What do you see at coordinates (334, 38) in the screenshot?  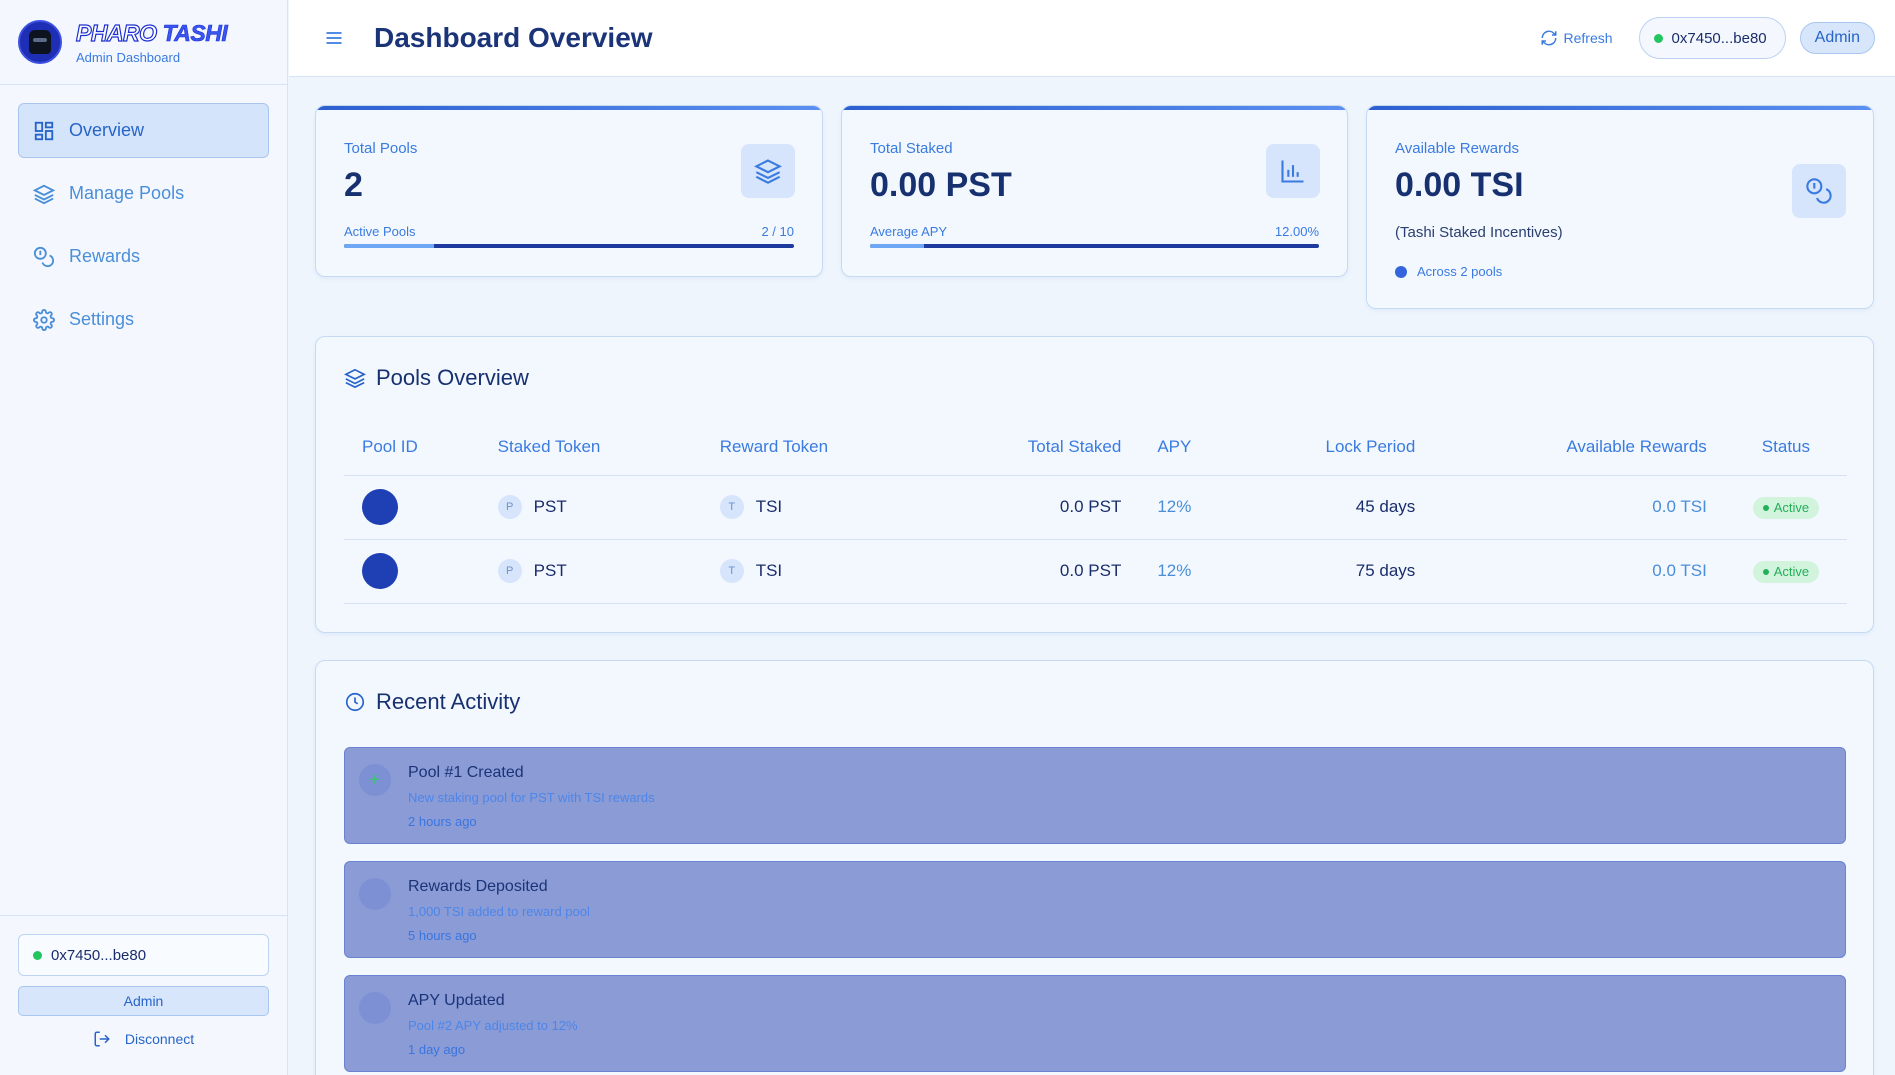 I see `menu-icon` at bounding box center [334, 38].